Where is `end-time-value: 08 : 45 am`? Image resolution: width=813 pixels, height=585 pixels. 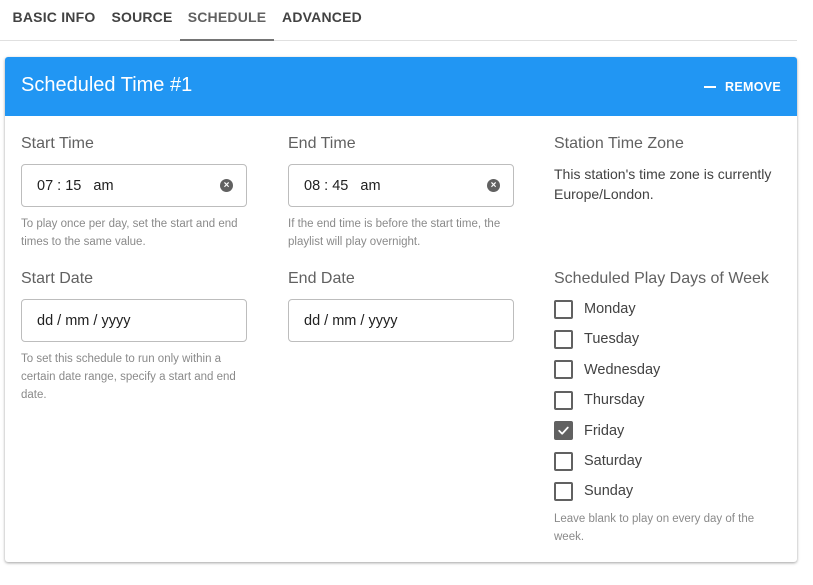
end-time-value: 08 : 45 am is located at coordinates (342, 186).